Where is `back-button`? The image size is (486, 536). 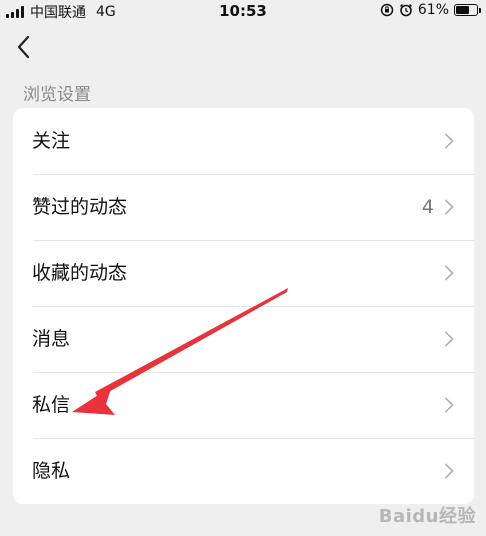 back-button is located at coordinates (25, 47).